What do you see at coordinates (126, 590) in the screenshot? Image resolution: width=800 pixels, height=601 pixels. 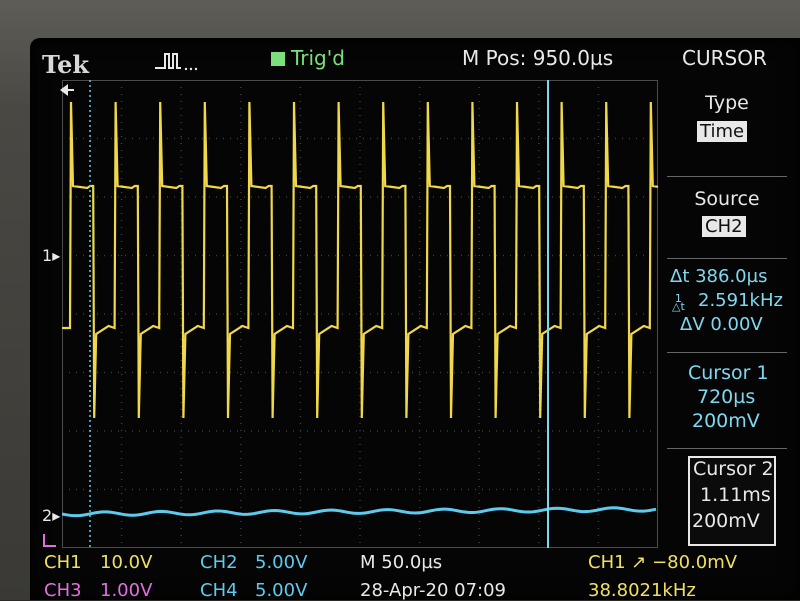 I see `ch3-scale: 1.00V` at bounding box center [126, 590].